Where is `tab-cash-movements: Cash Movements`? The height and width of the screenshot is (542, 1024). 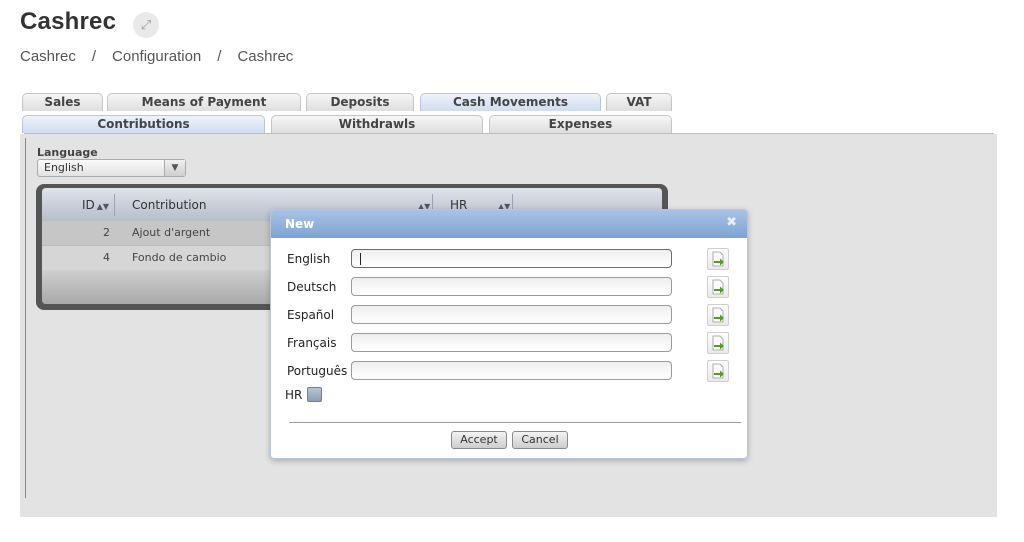
tab-cash-movements: Cash Movements is located at coordinates (510, 102).